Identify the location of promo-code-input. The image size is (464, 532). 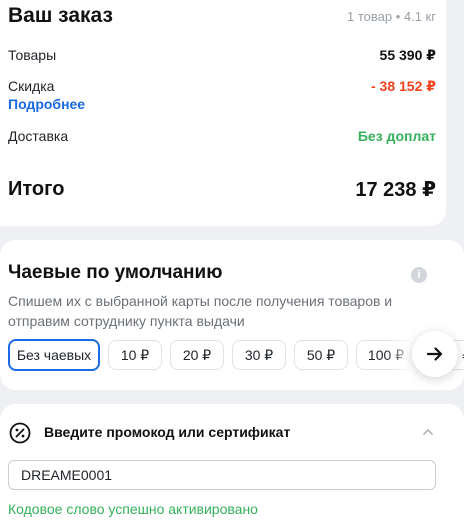
(222, 475).